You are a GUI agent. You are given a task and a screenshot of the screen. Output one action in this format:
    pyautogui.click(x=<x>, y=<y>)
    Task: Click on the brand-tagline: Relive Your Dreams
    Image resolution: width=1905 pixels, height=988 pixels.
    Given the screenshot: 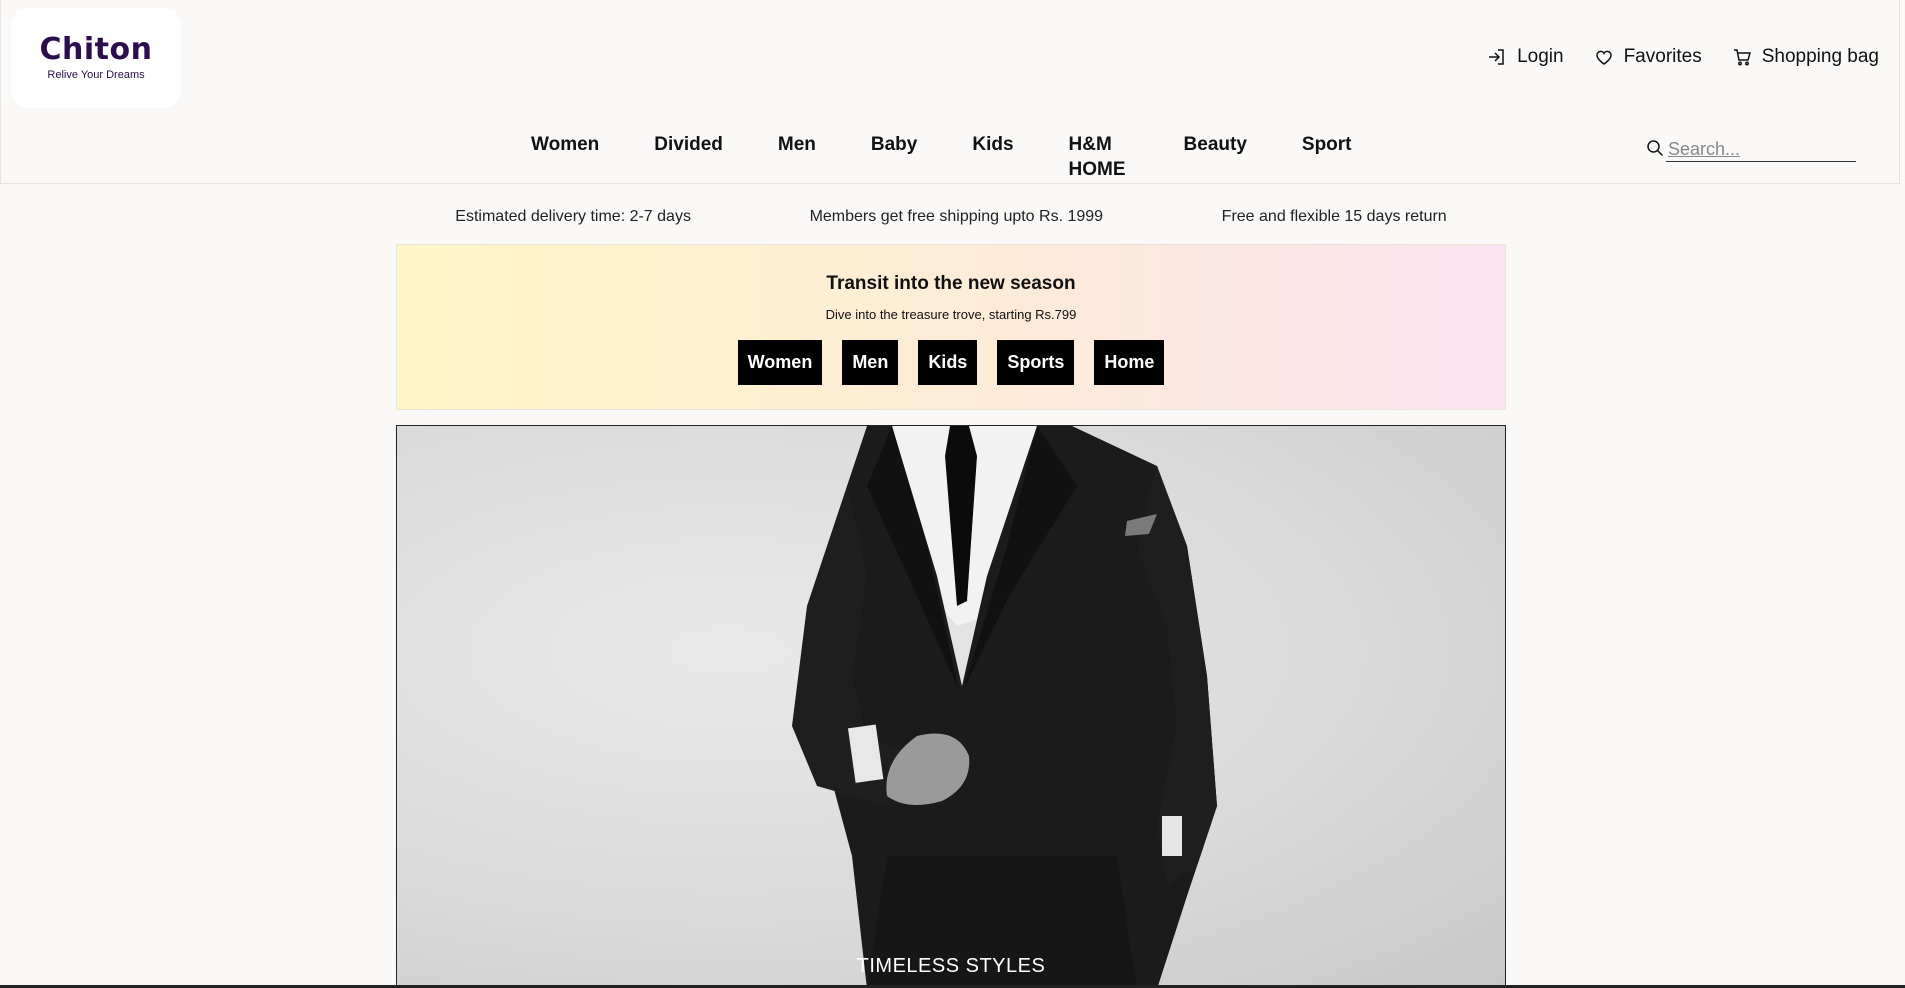 What is the action you would take?
    pyautogui.click(x=96, y=75)
    